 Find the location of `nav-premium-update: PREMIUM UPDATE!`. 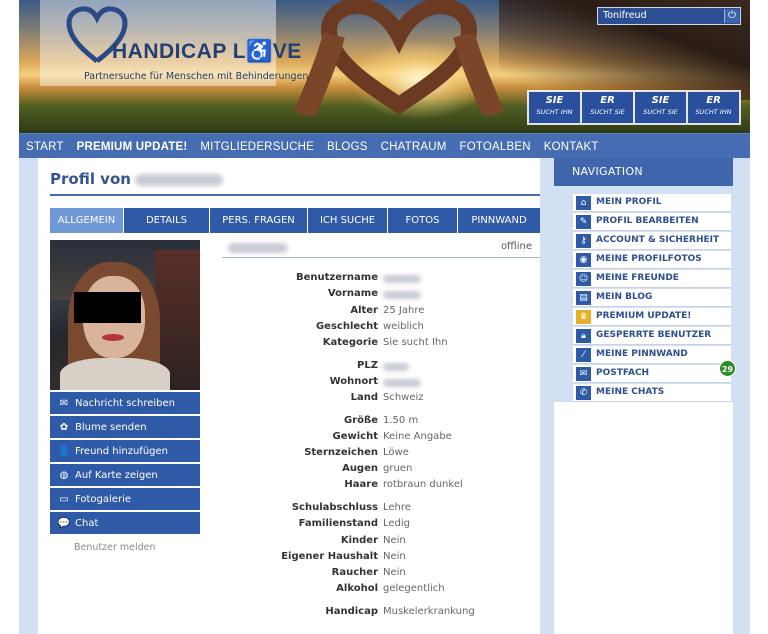

nav-premium-update: PREMIUM UPDATE! is located at coordinates (129, 147).